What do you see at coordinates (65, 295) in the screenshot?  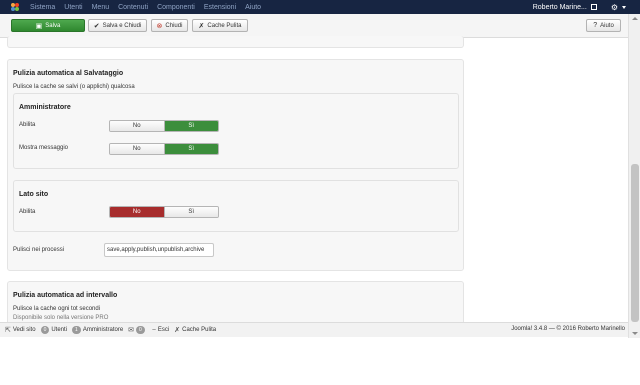 I see `interval-title: Pulizia automatica ad intervallo` at bounding box center [65, 295].